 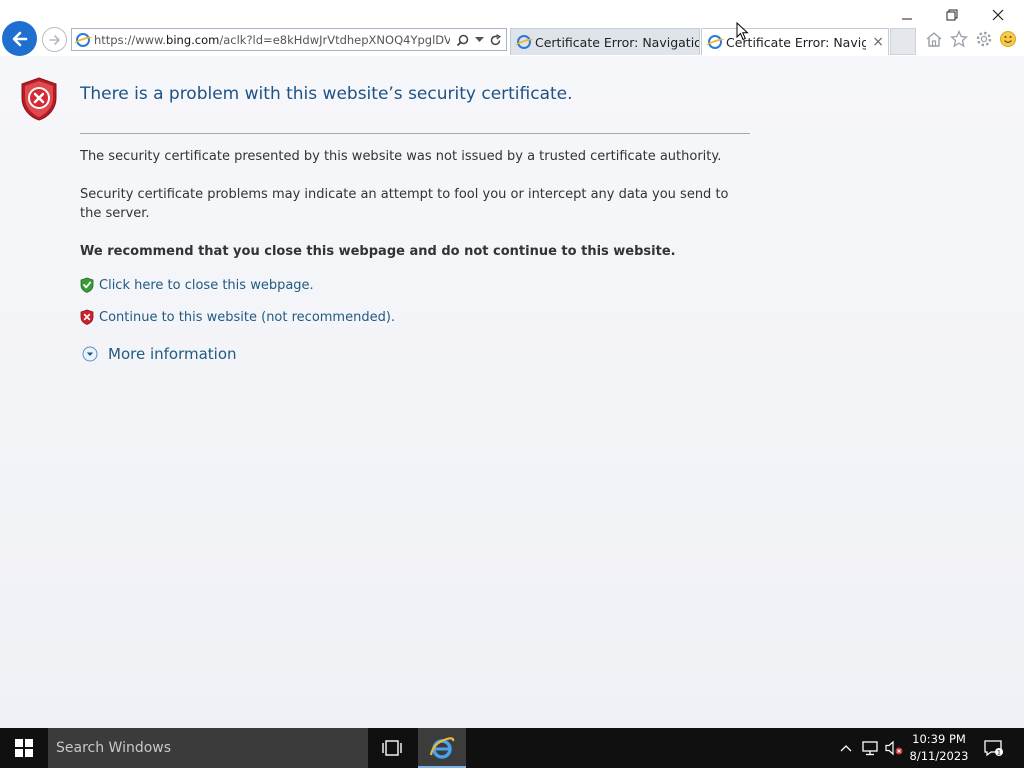 I want to click on back-arrow-icon, so click(x=19, y=38).